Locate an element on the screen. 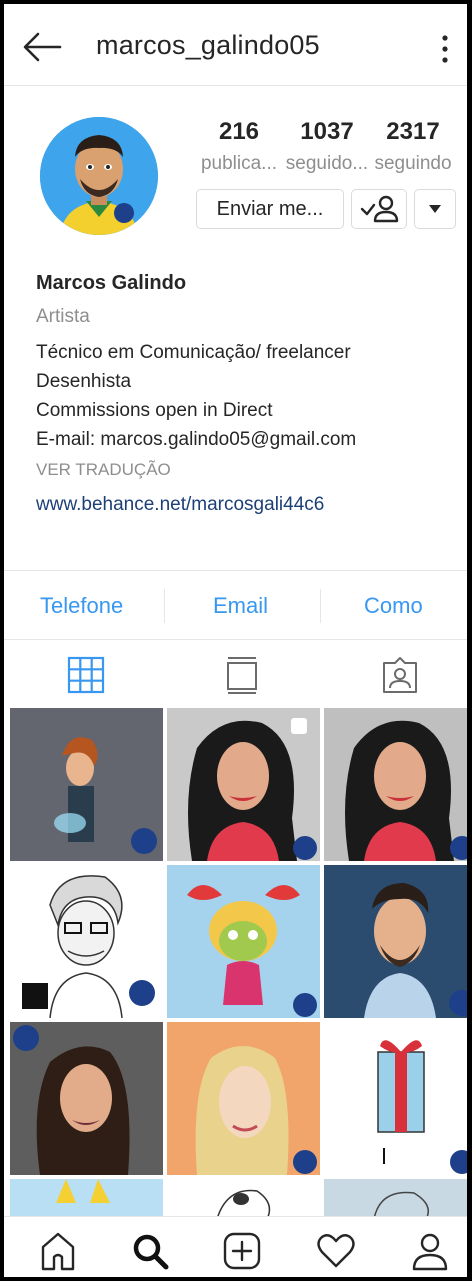  user-check-icon is located at coordinates (379, 209).